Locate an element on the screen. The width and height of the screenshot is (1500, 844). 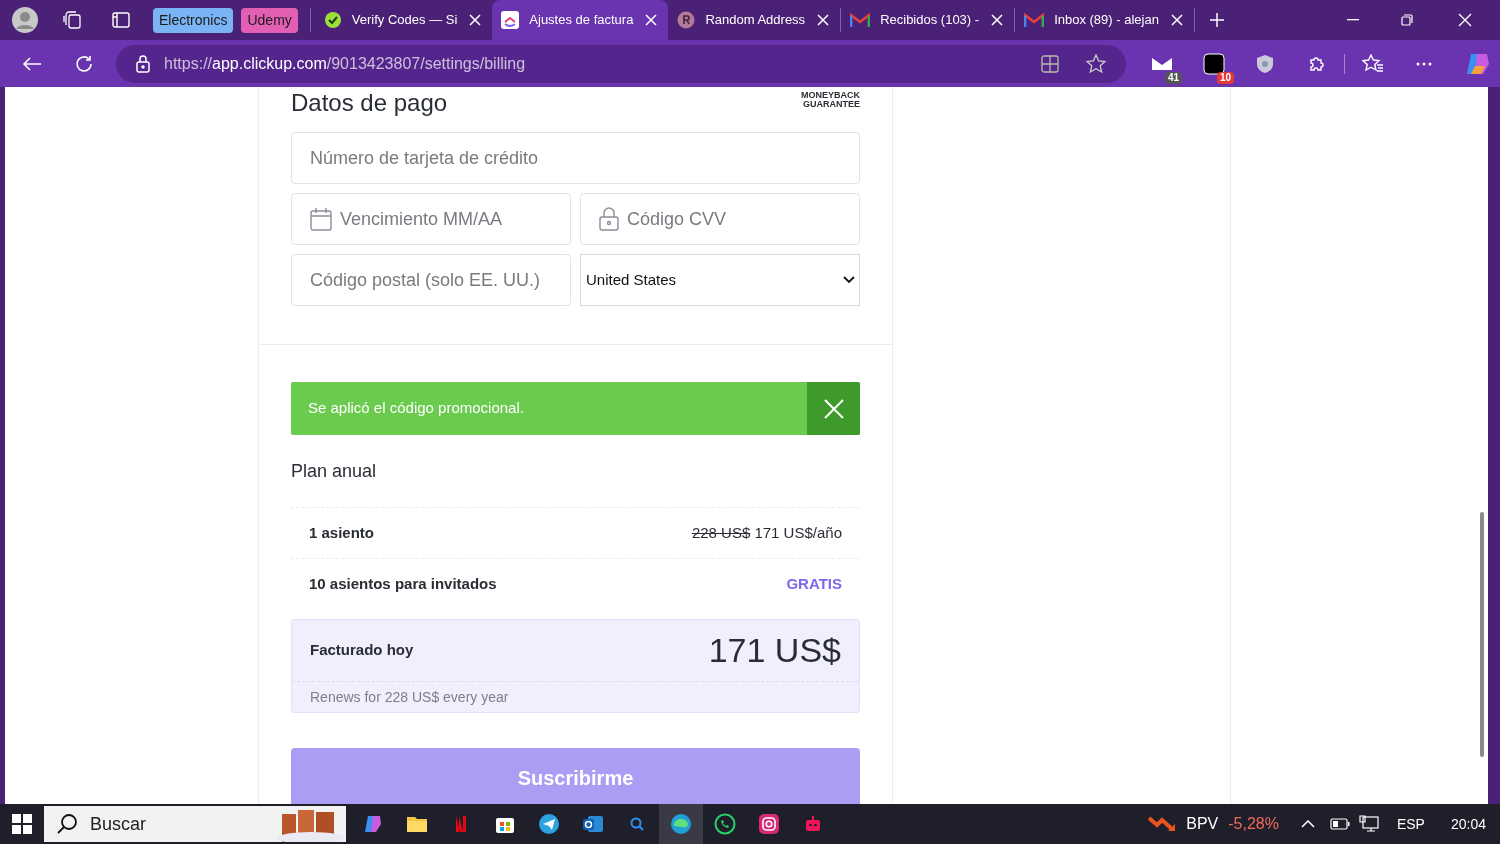
guarantee-text: MONEYBACK GUARANTEE is located at coordinates (830, 100).